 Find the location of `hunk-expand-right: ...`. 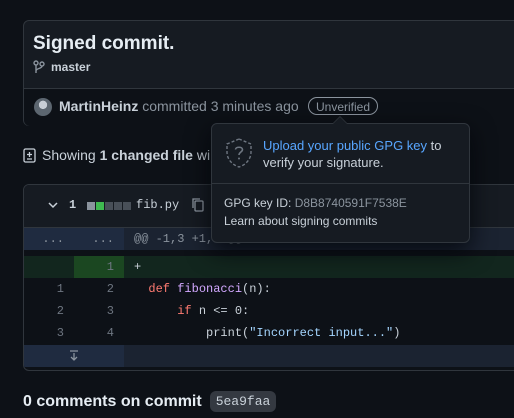

hunk-expand-right: ... is located at coordinates (94, 239).